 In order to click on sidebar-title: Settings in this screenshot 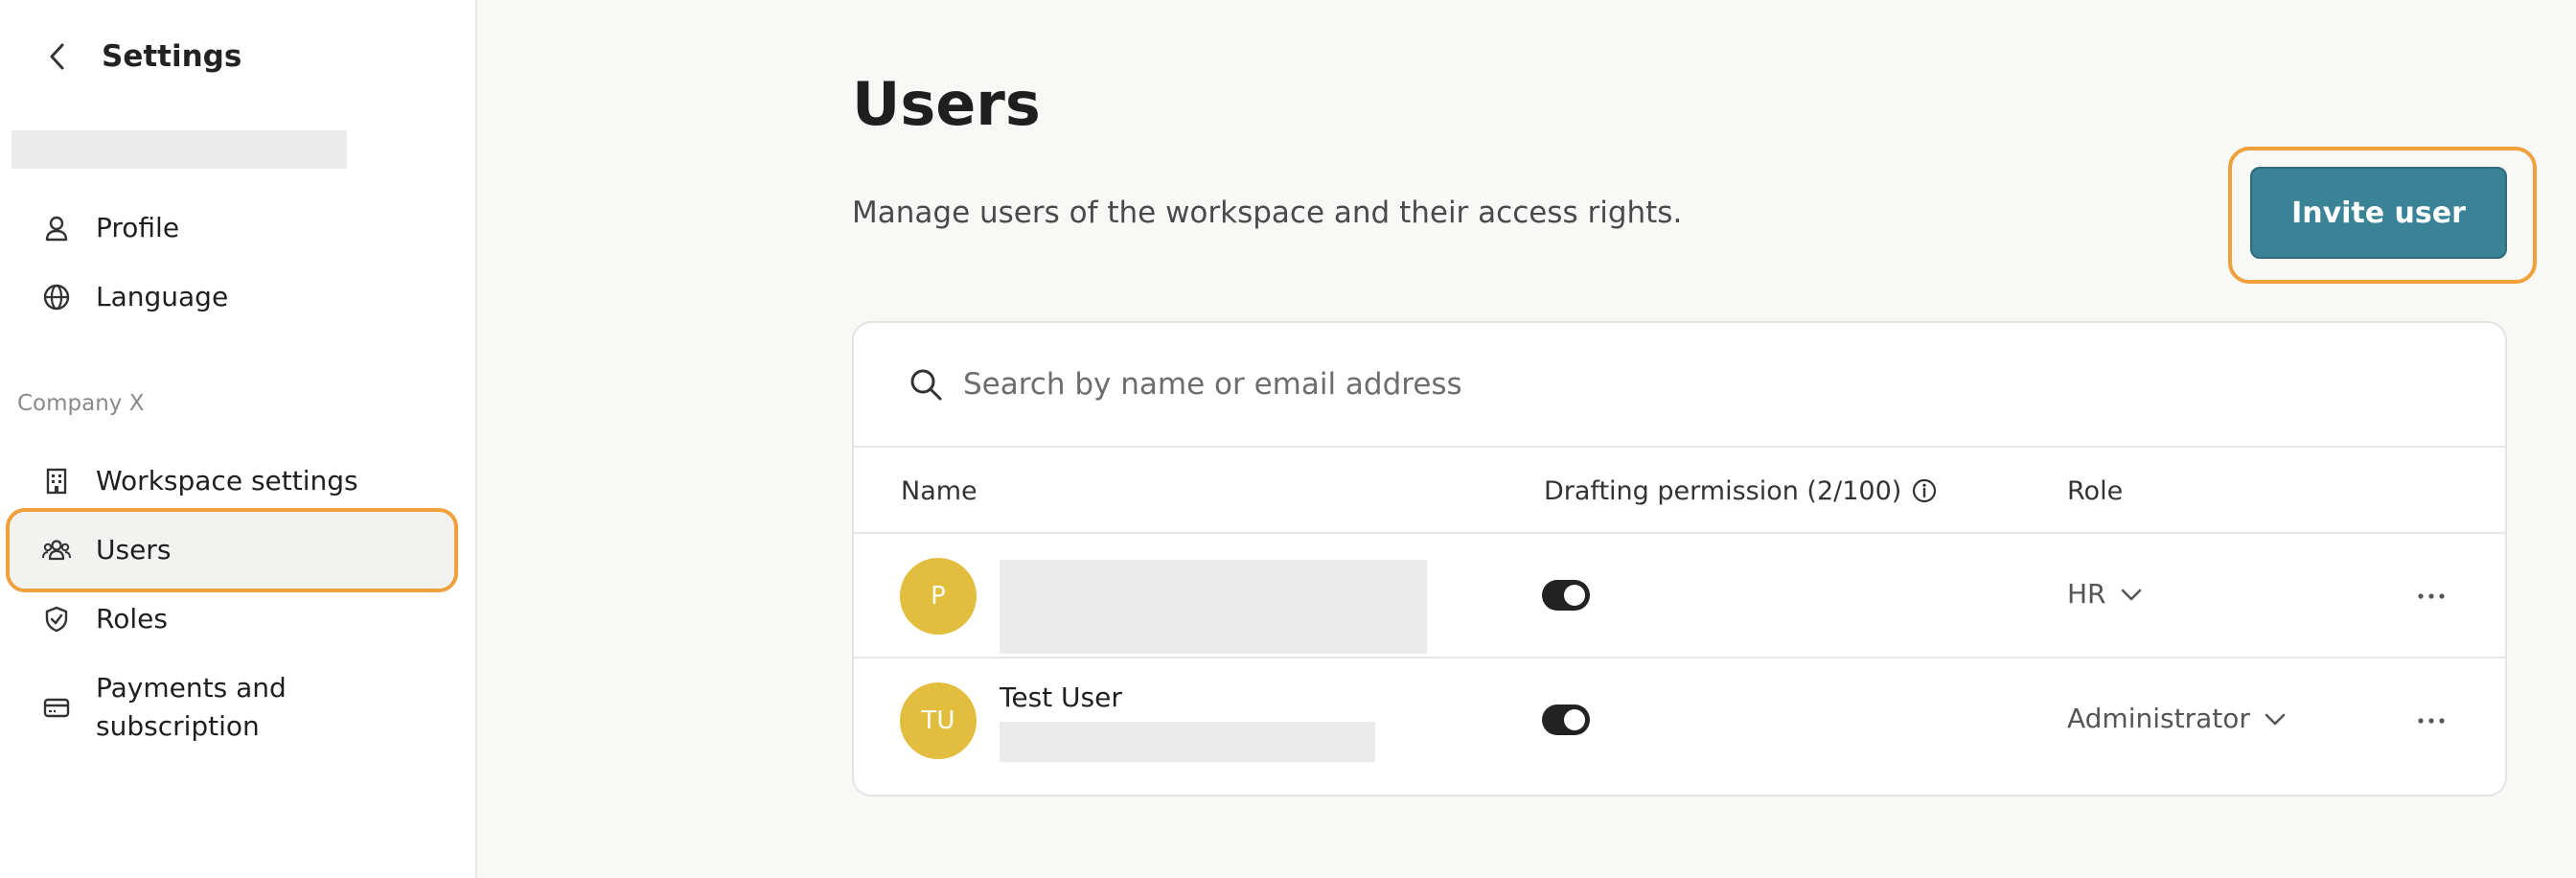, I will do `click(172, 56)`.